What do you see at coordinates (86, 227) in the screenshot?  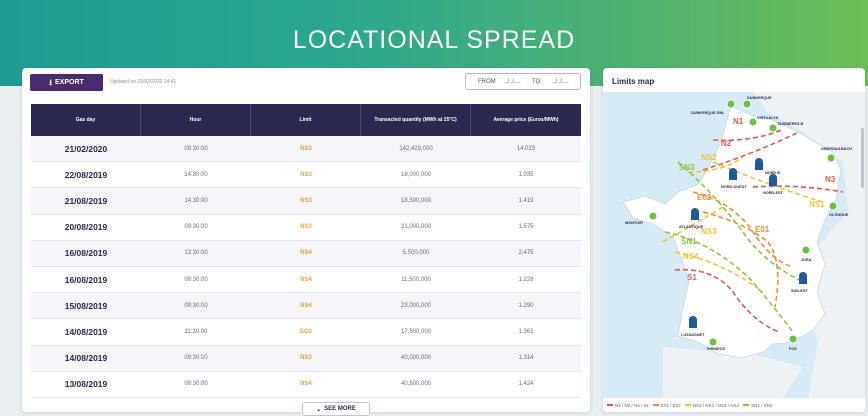 I see `cell-gas-day: 20/08/2019` at bounding box center [86, 227].